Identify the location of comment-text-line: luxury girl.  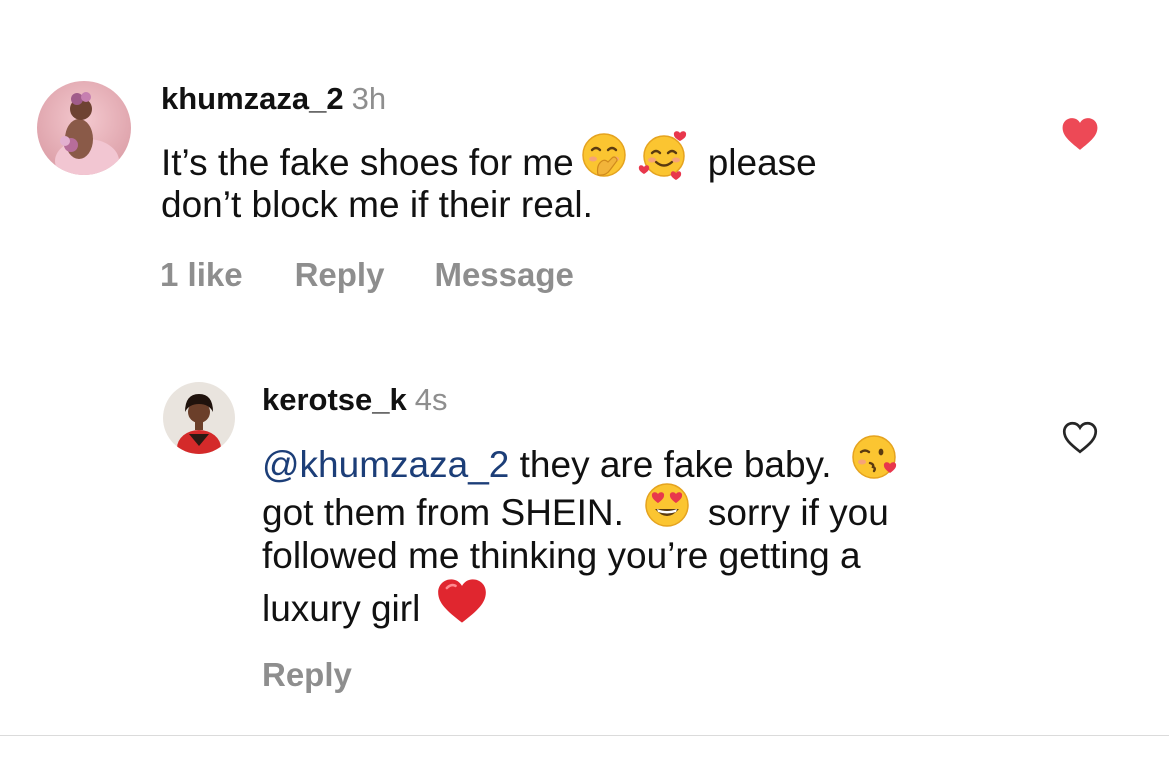
(341, 608).